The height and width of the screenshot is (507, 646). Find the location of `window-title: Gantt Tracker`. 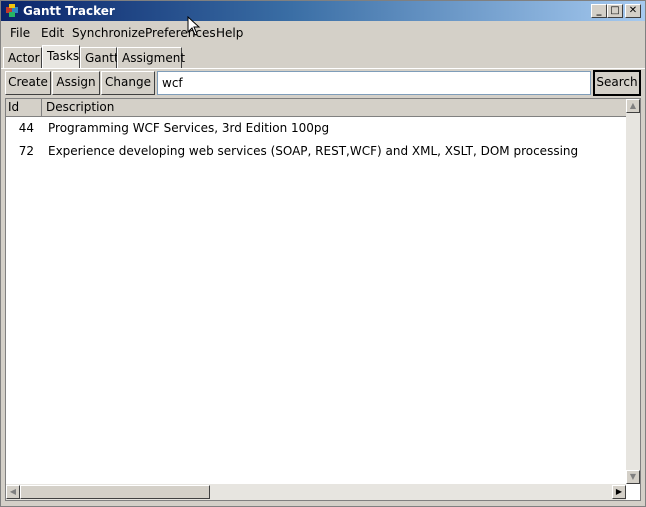

window-title: Gantt Tracker is located at coordinates (69, 11).